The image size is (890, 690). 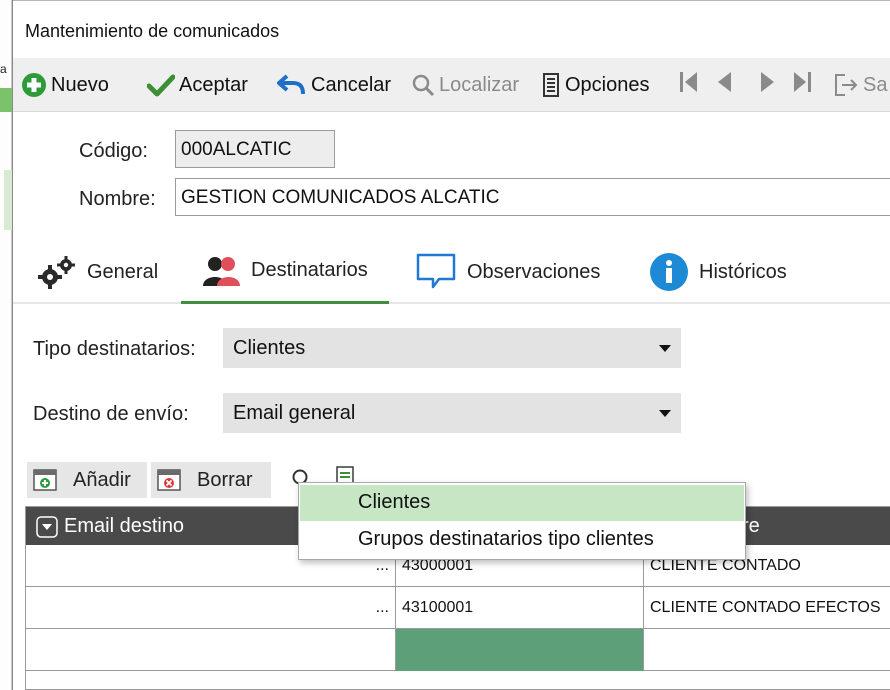 I want to click on delete-row-icon, so click(x=169, y=480).